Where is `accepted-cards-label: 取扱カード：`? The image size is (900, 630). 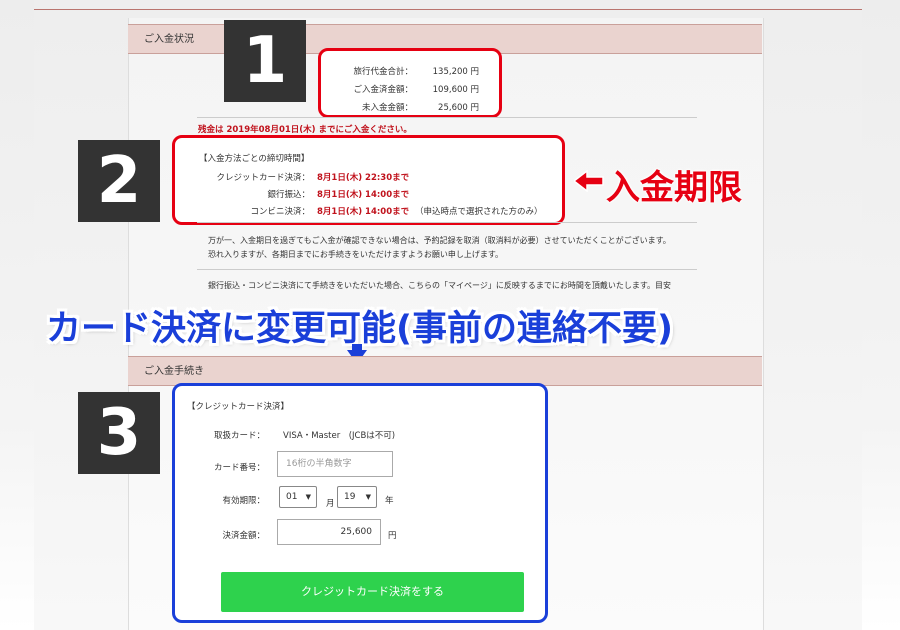 accepted-cards-label: 取扱カード： is located at coordinates (239, 436).